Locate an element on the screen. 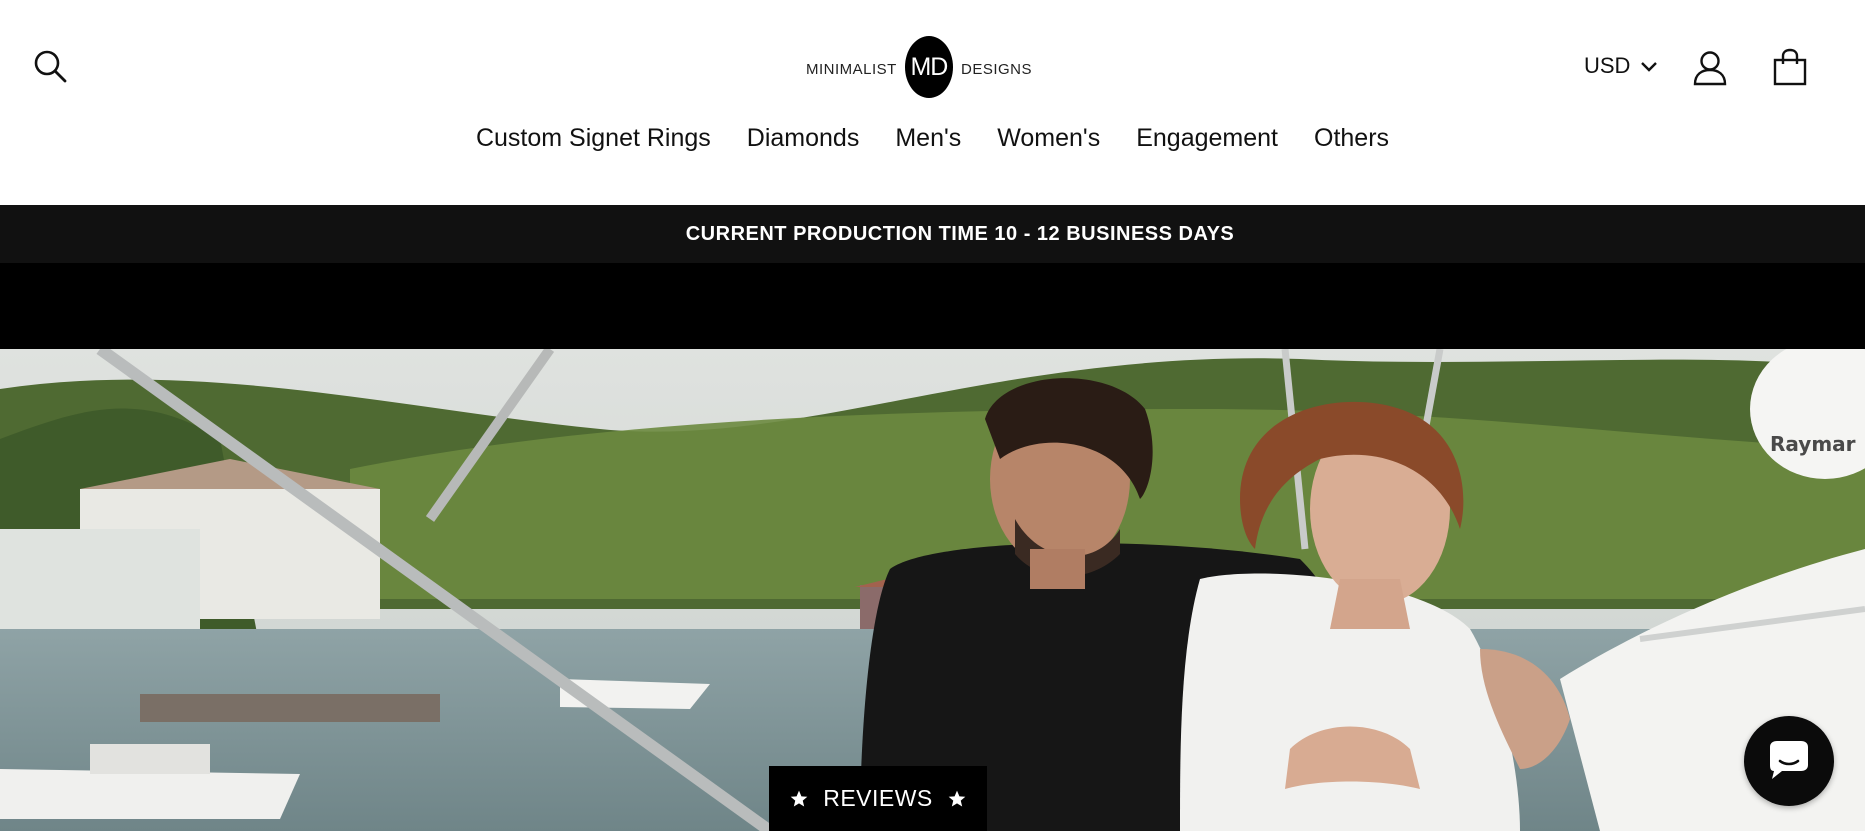  nav-item-womens: Women's is located at coordinates (1048, 138).